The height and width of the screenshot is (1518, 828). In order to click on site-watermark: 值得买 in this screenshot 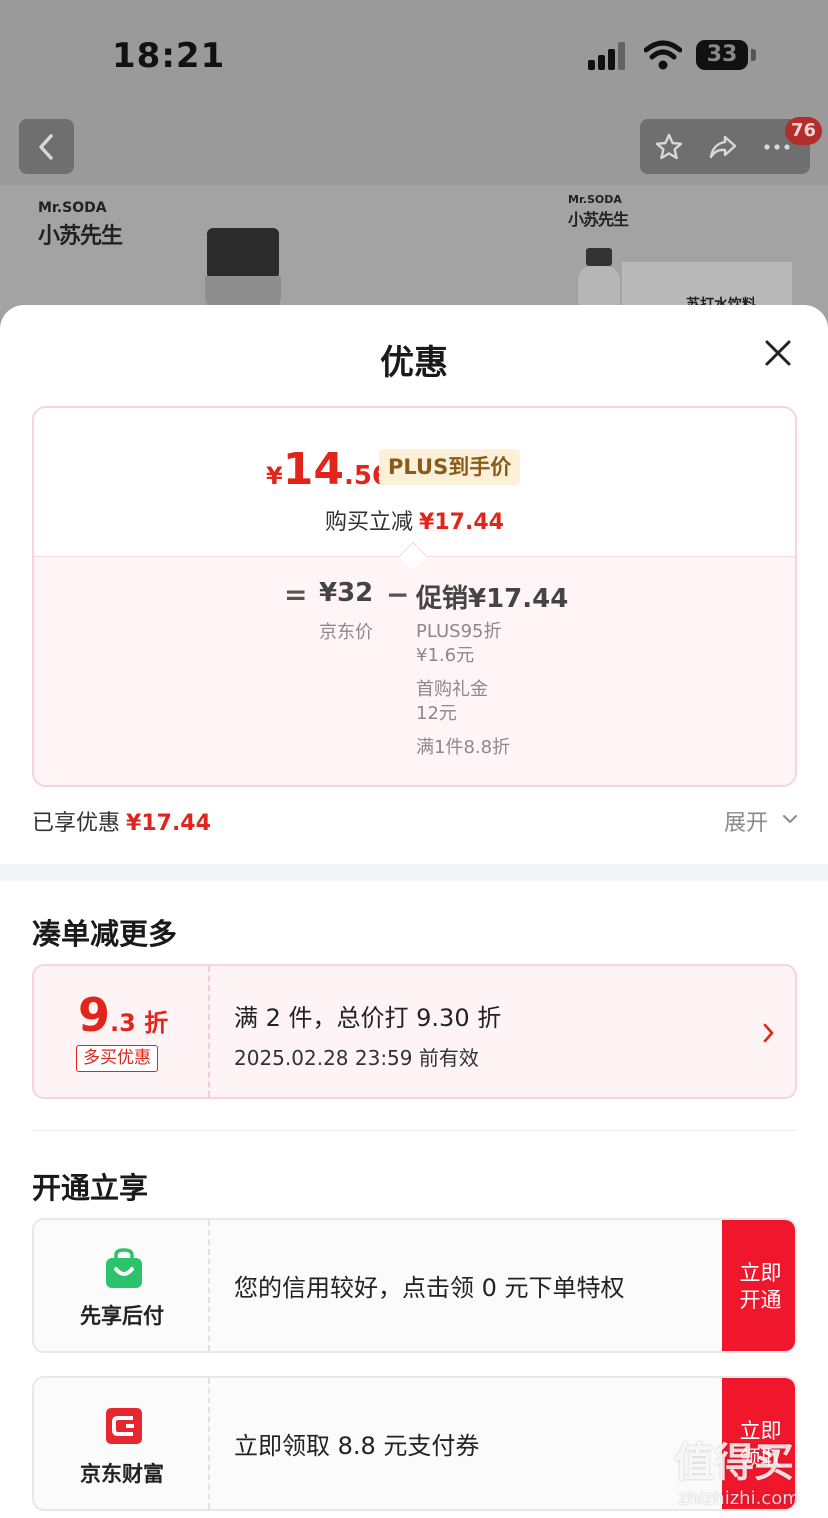, I will do `click(734, 1463)`.